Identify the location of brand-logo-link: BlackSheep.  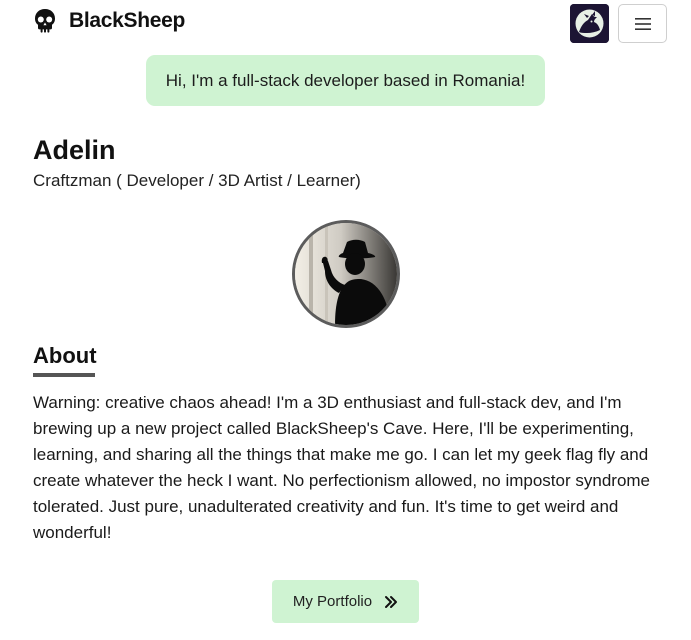
(109, 21).